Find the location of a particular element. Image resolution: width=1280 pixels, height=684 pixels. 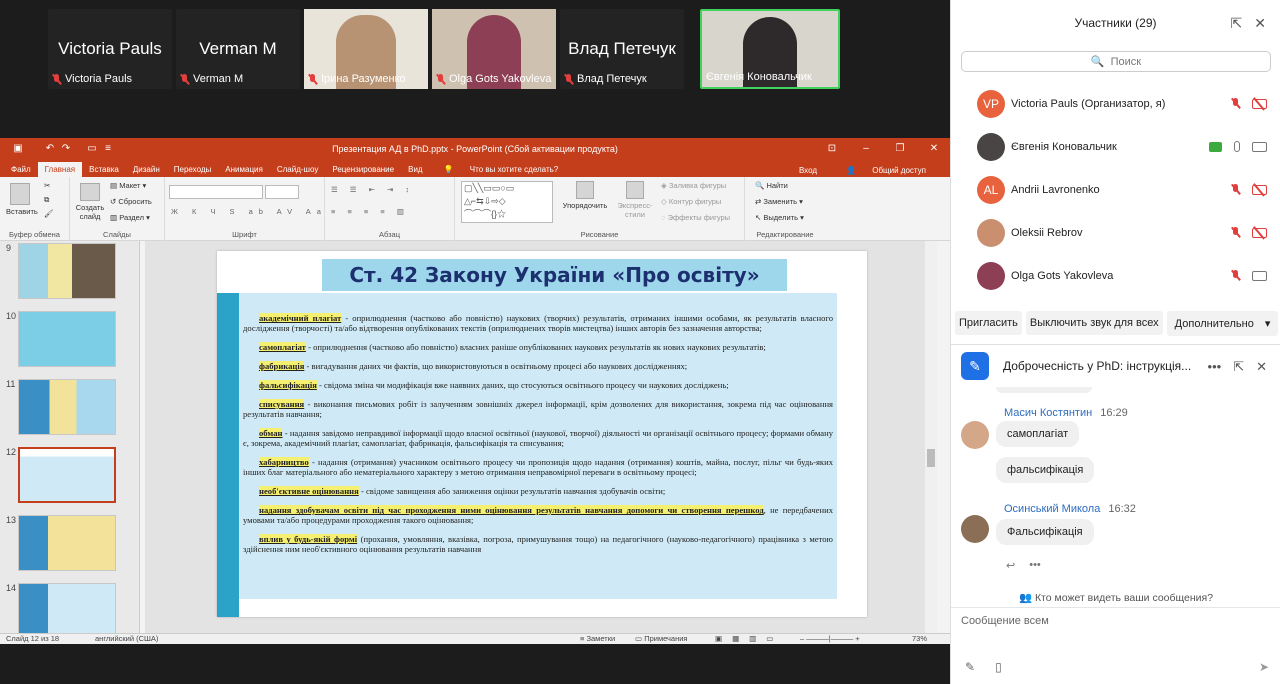

message-bubble: фальсифікація is located at coordinates (1045, 470).